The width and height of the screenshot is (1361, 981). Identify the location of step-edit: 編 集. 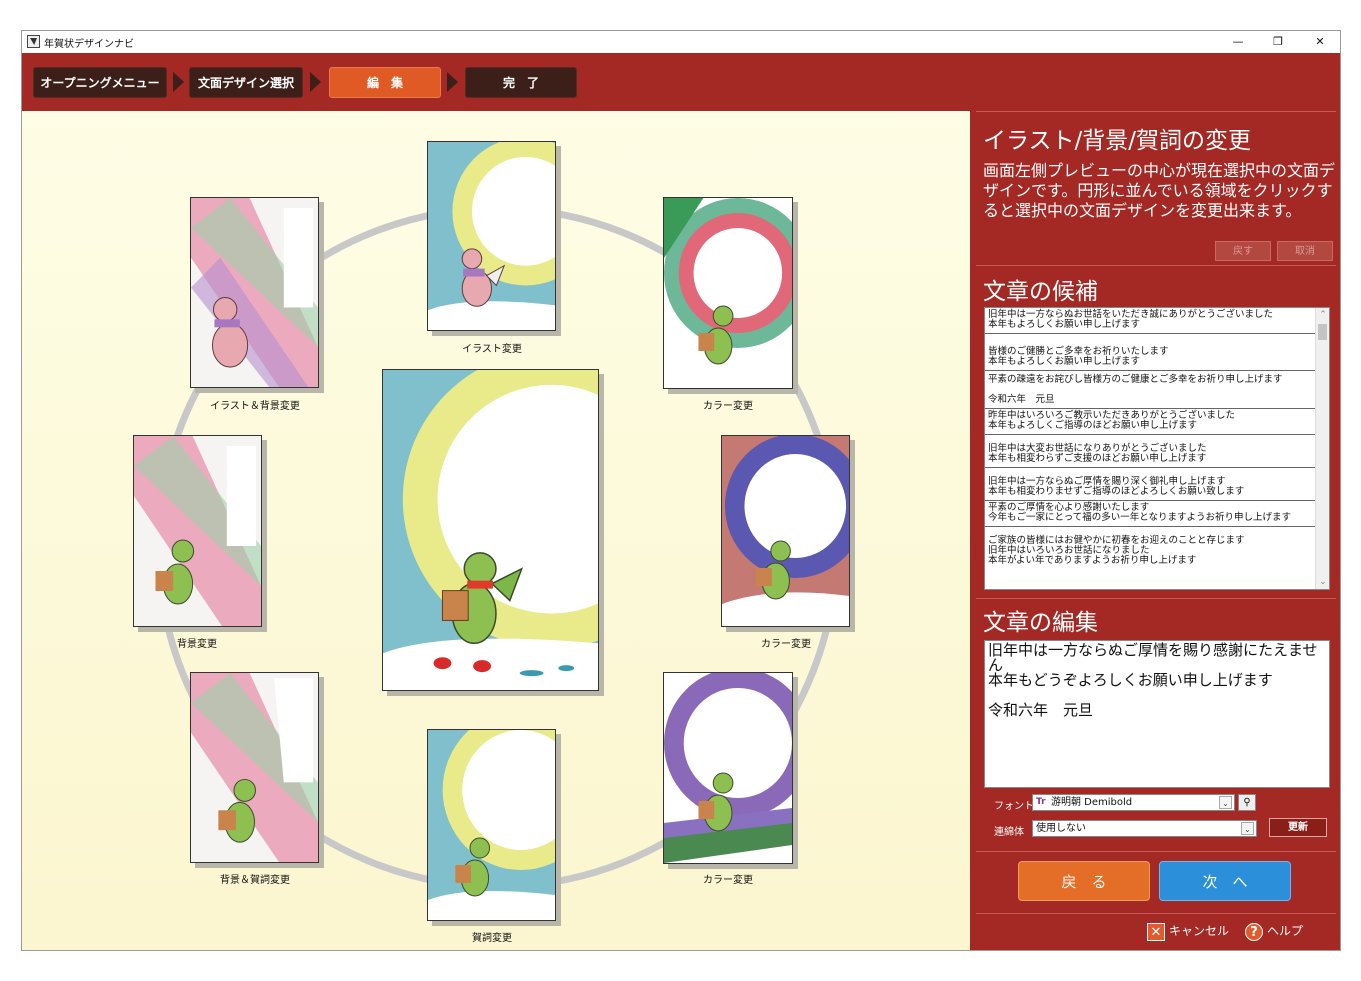
(385, 82).